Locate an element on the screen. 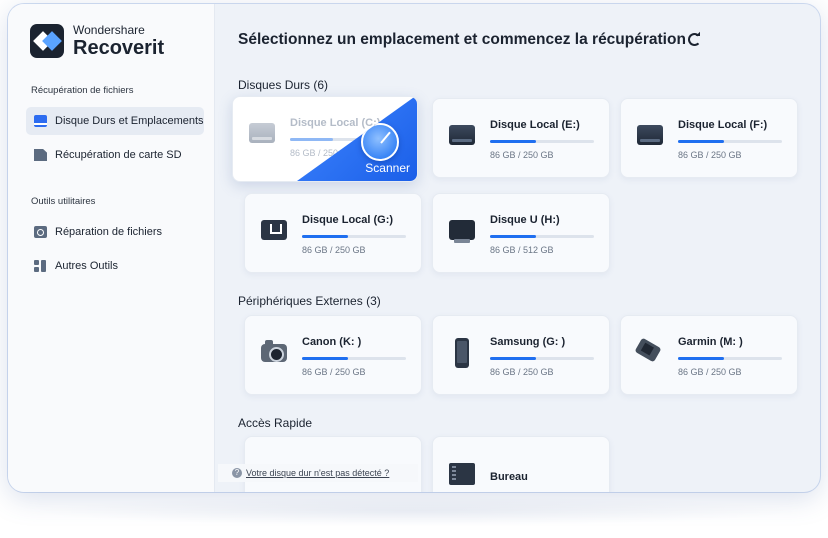  hard-drives-title: Disques Durs (6) is located at coordinates (283, 85).